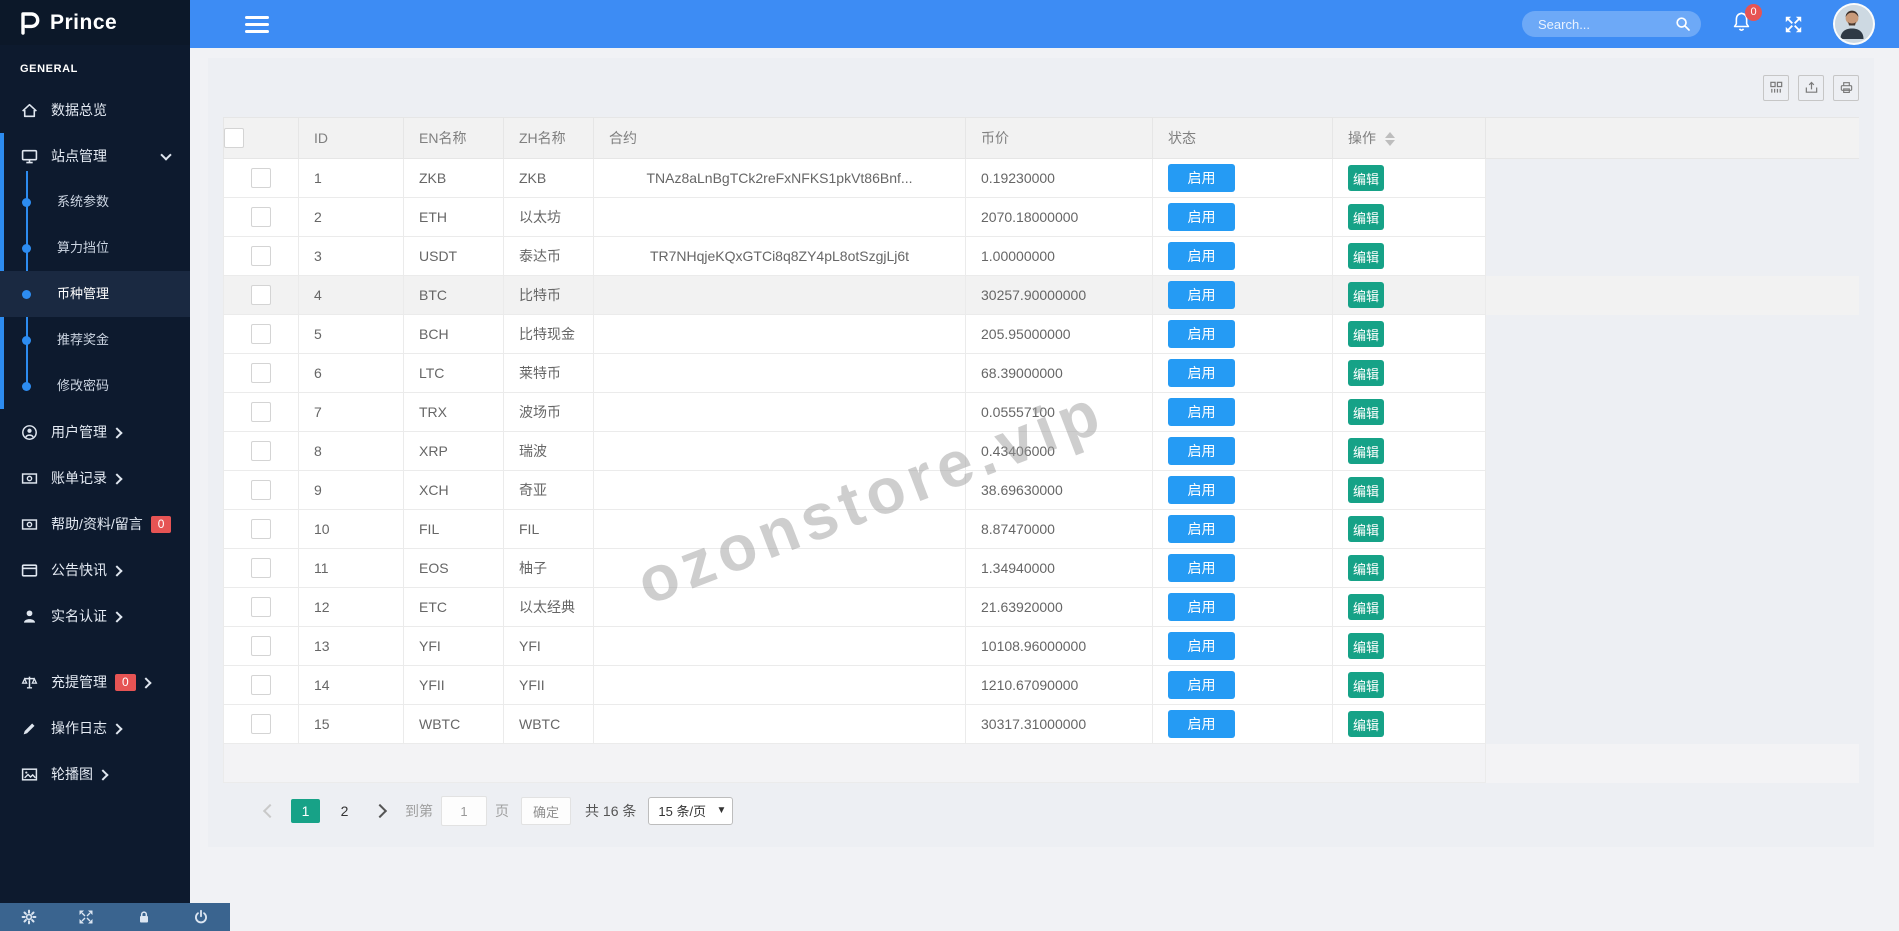 Image resolution: width=1899 pixels, height=931 pixels. I want to click on print-button, so click(1846, 87).